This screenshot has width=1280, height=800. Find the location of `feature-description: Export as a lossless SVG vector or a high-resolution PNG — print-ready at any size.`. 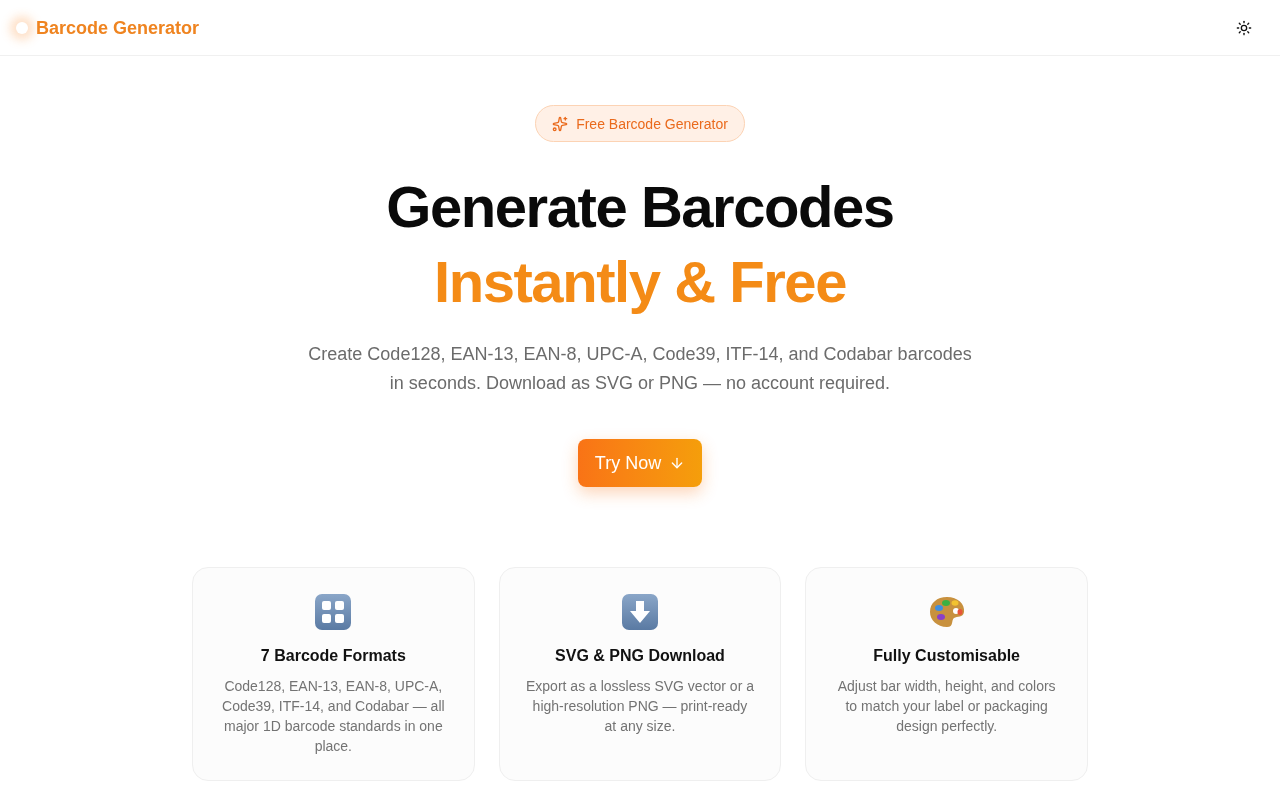

feature-description: Export as a lossless SVG vector or a high-resolution PNG — print-ready at any size. is located at coordinates (640, 706).